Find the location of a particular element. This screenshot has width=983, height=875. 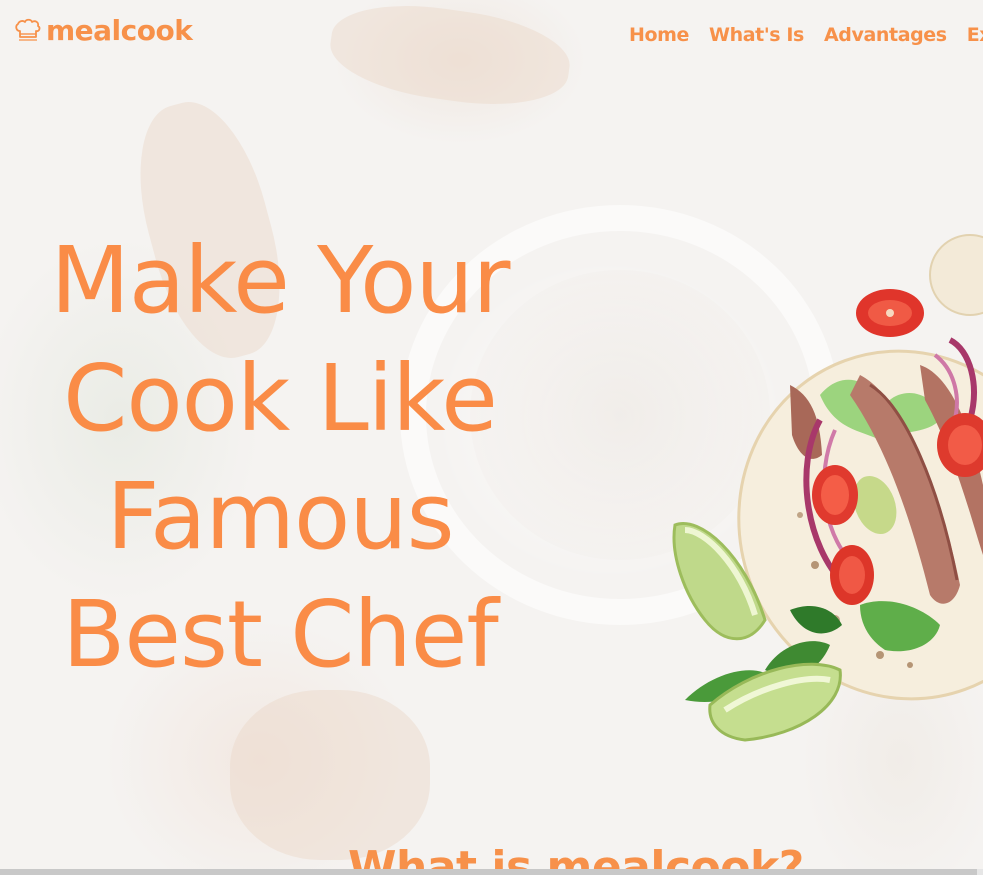

hero-title-line: Cook Like is located at coordinates (280, 398).